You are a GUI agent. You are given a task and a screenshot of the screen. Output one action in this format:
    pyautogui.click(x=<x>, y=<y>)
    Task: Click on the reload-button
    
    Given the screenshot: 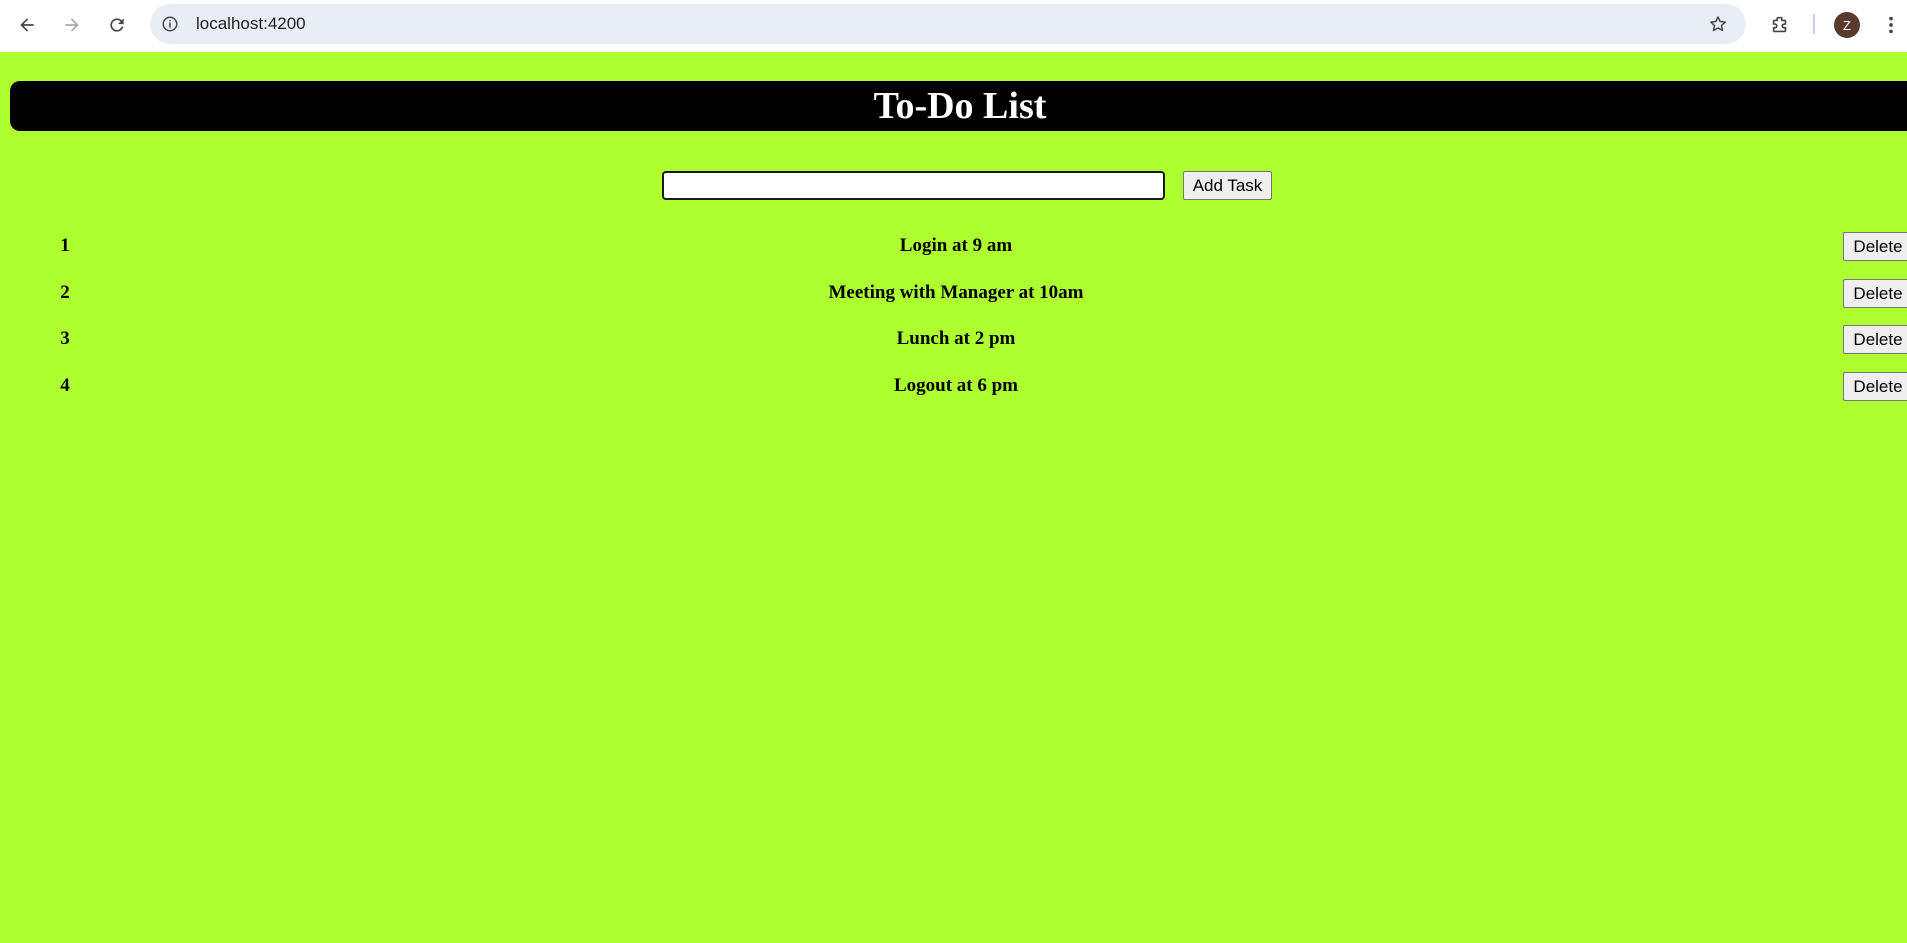 What is the action you would take?
    pyautogui.click(x=117, y=25)
    